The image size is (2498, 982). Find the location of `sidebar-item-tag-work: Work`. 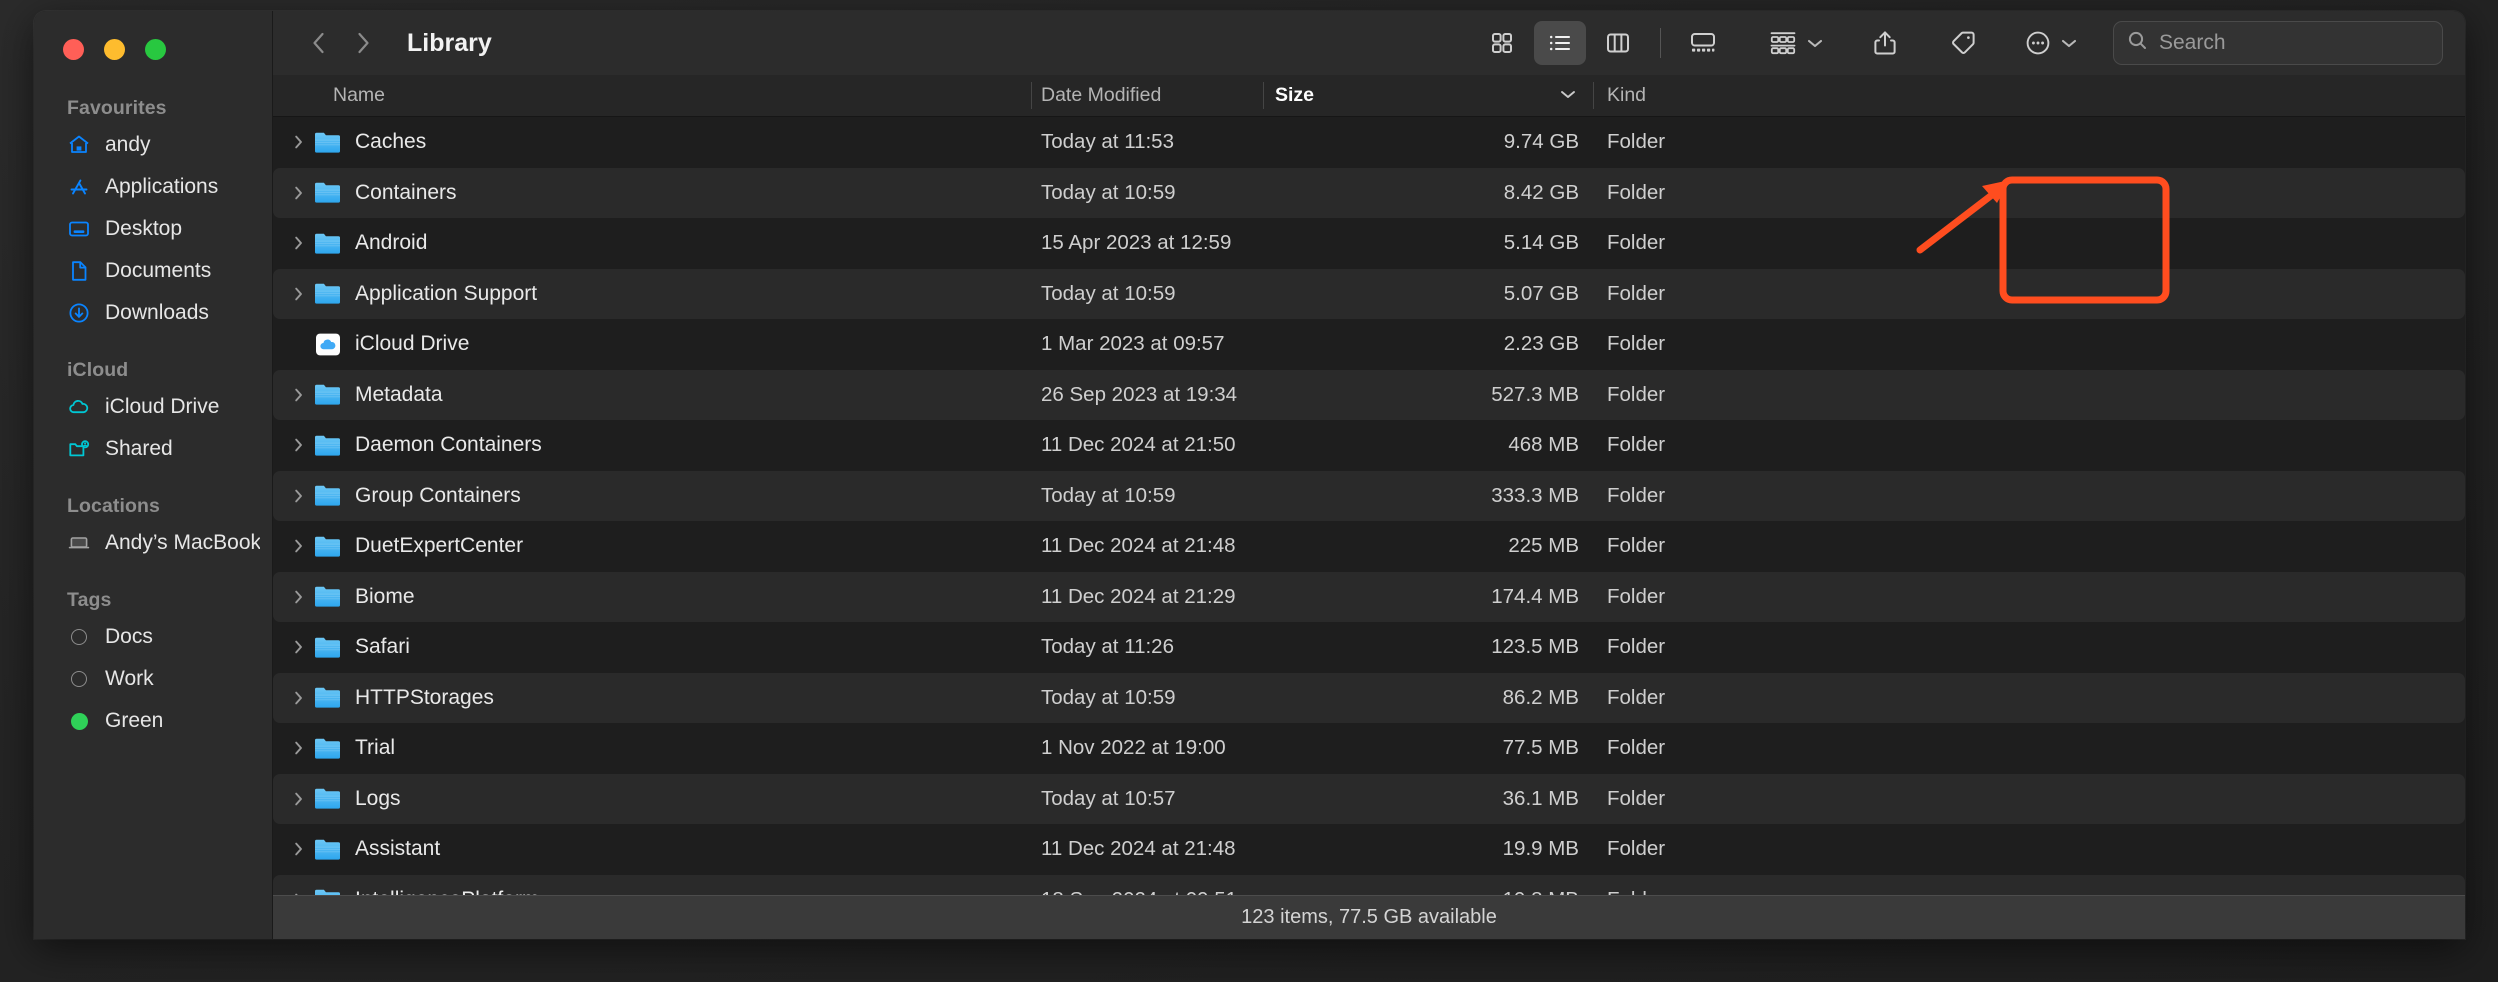

sidebar-item-tag-work: Work is located at coordinates (147, 679).